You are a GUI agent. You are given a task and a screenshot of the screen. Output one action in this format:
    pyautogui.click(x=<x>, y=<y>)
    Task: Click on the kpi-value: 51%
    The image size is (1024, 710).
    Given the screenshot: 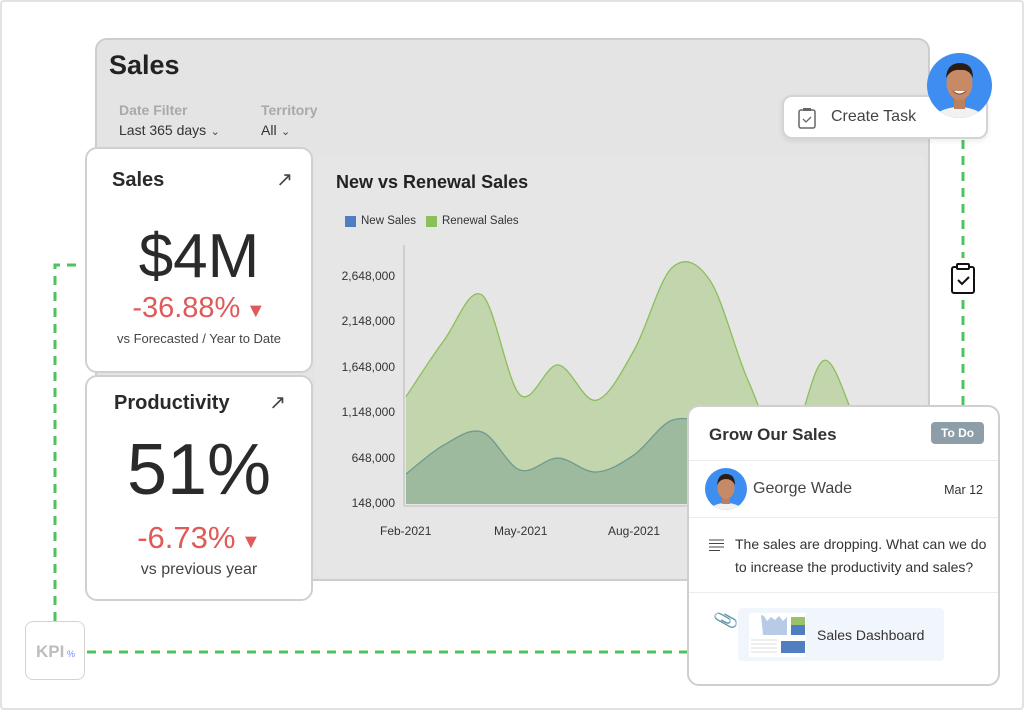 What is the action you would take?
    pyautogui.click(x=199, y=470)
    